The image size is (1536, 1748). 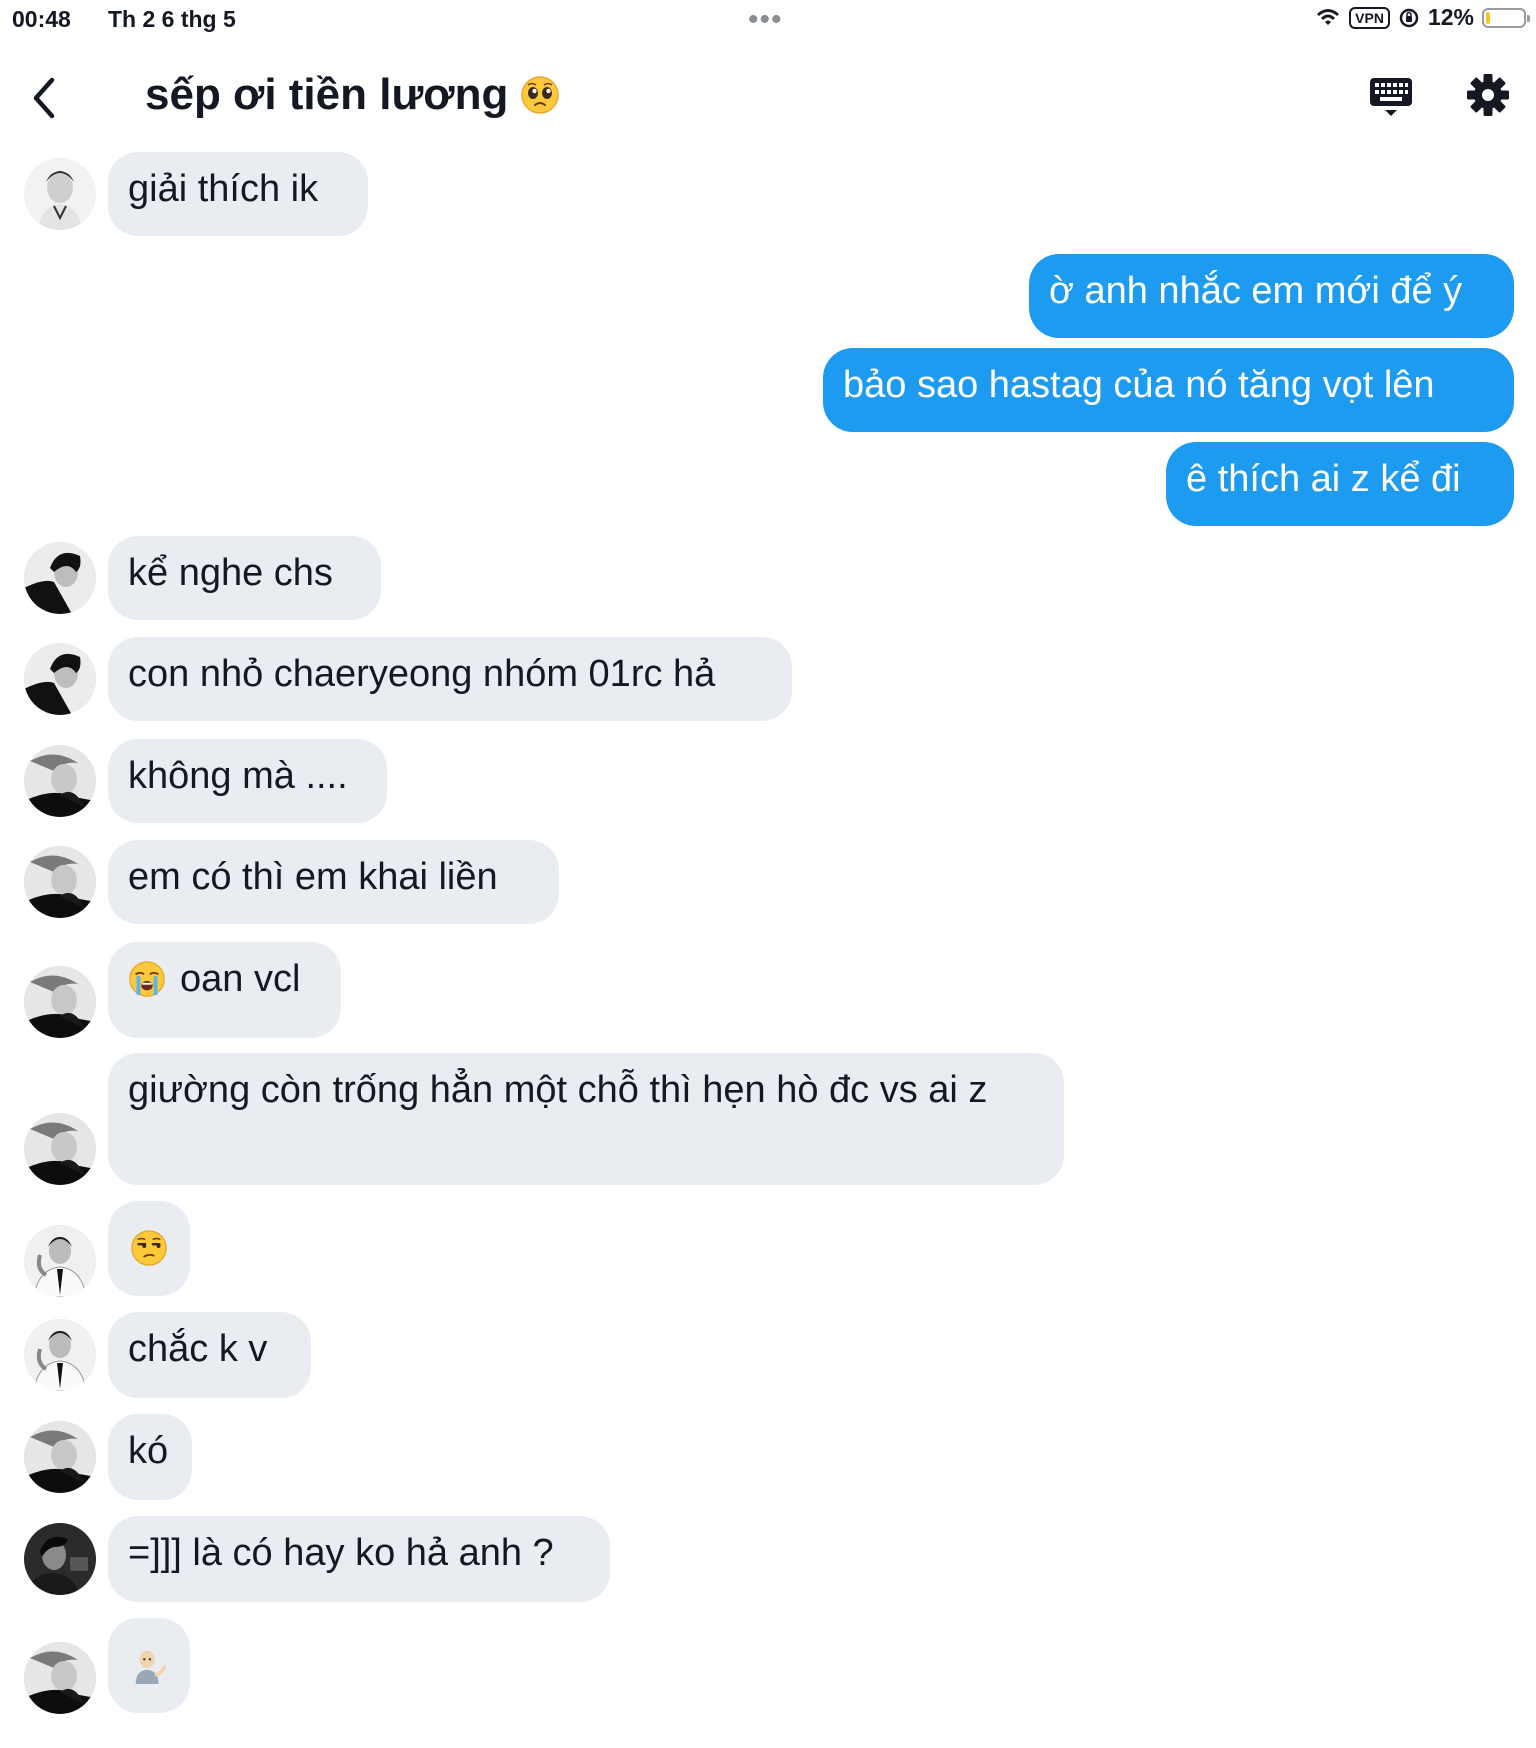 I want to click on message-bubble: con nhỏ chaeryeong nhóm 01rc hả, so click(x=450, y=679).